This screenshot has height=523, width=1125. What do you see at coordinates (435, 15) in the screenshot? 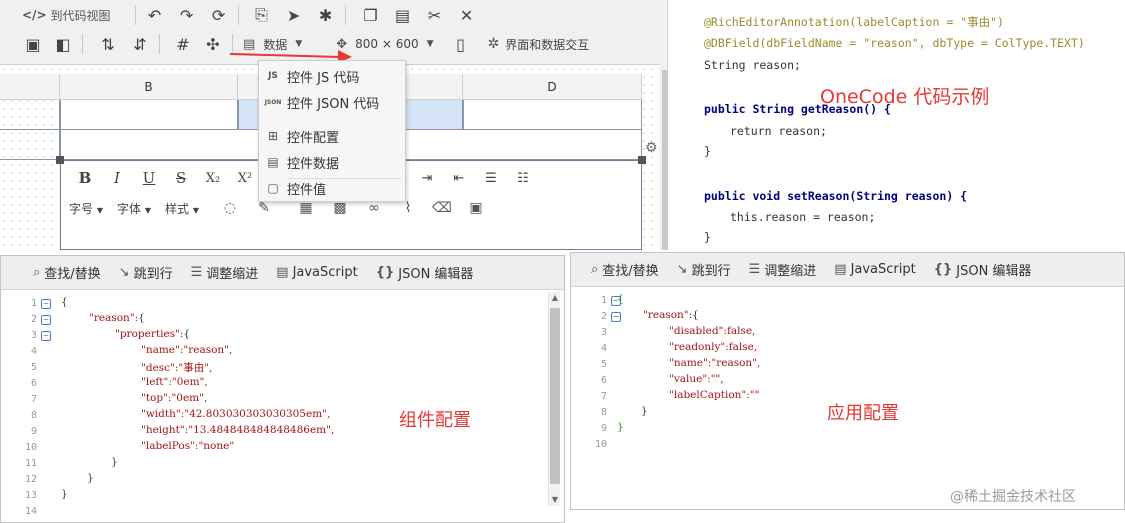
I see `cut-icon: ✂` at bounding box center [435, 15].